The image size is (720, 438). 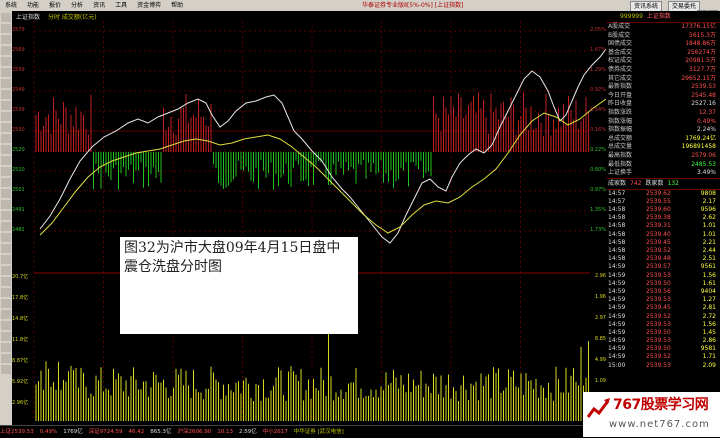 What do you see at coordinates (658, 16) in the screenshot?
I see `index-name: 上证指数` at bounding box center [658, 16].